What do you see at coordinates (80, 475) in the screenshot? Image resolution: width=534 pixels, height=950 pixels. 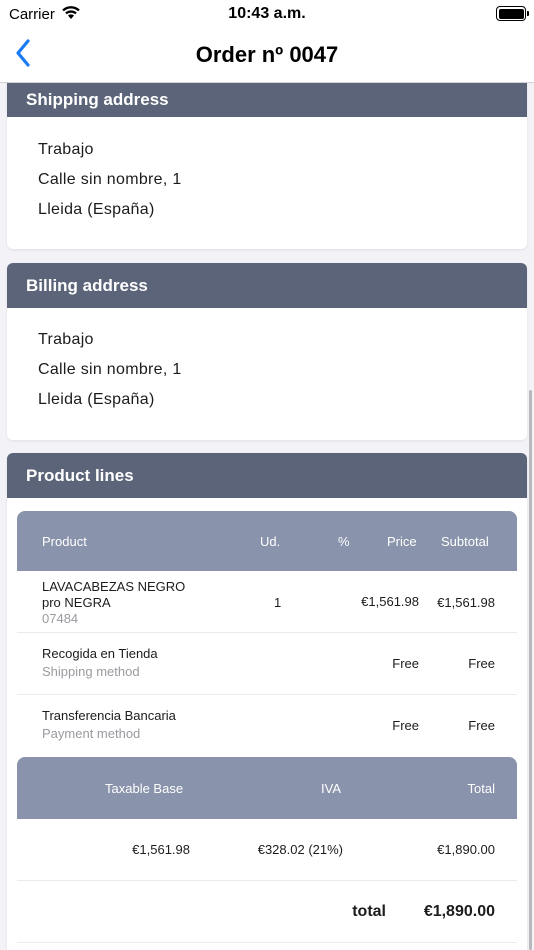 I see `product-lines-title: Product lines` at bounding box center [80, 475].